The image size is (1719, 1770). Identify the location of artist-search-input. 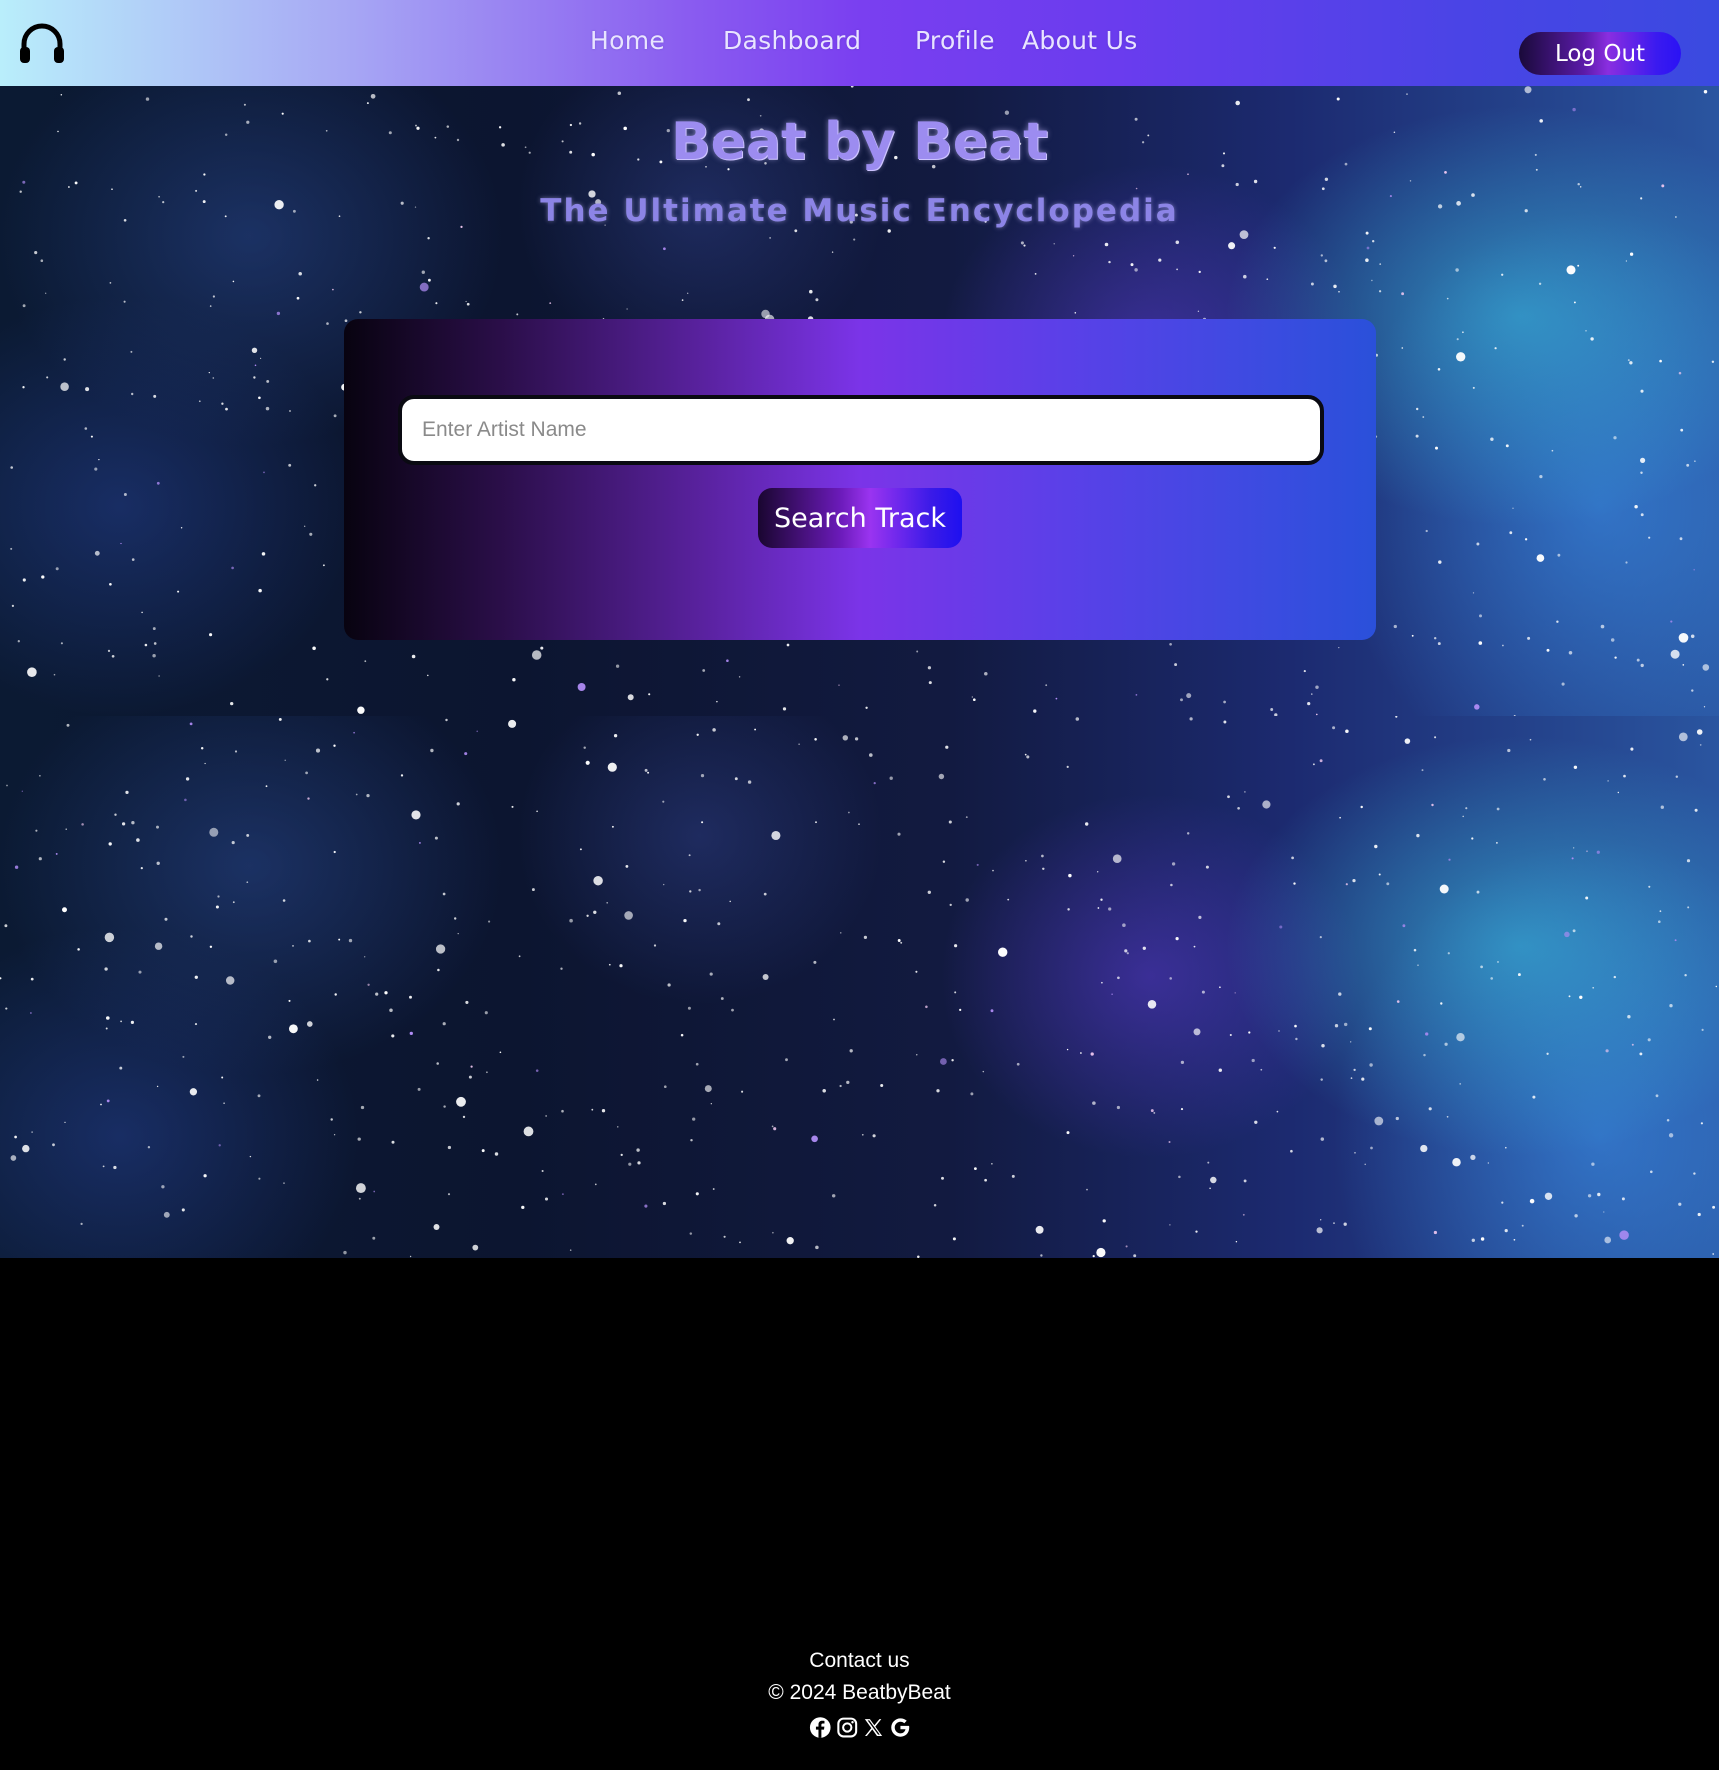
(861, 430).